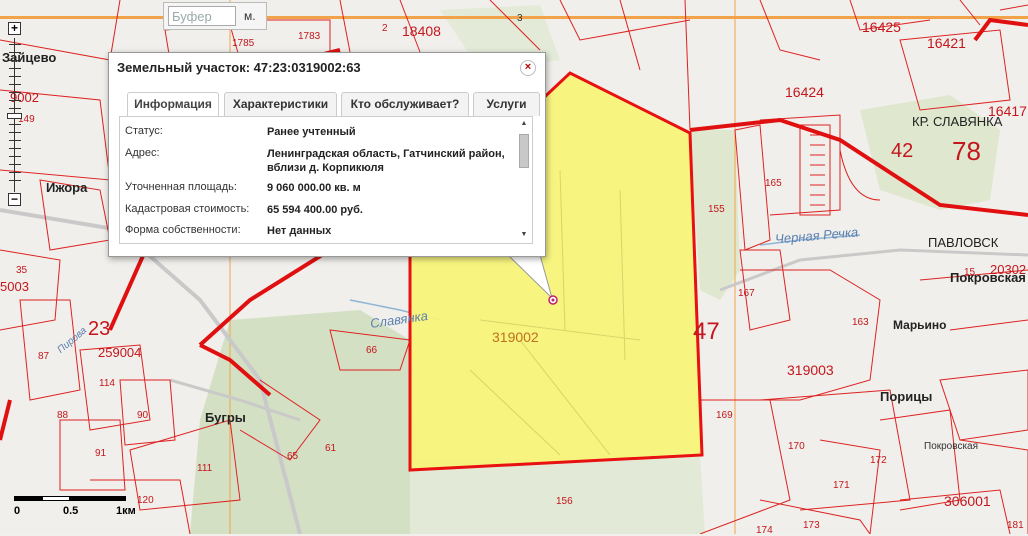  Describe the element at coordinates (967, 501) in the screenshot. I see `quarter-label: 306001` at that location.